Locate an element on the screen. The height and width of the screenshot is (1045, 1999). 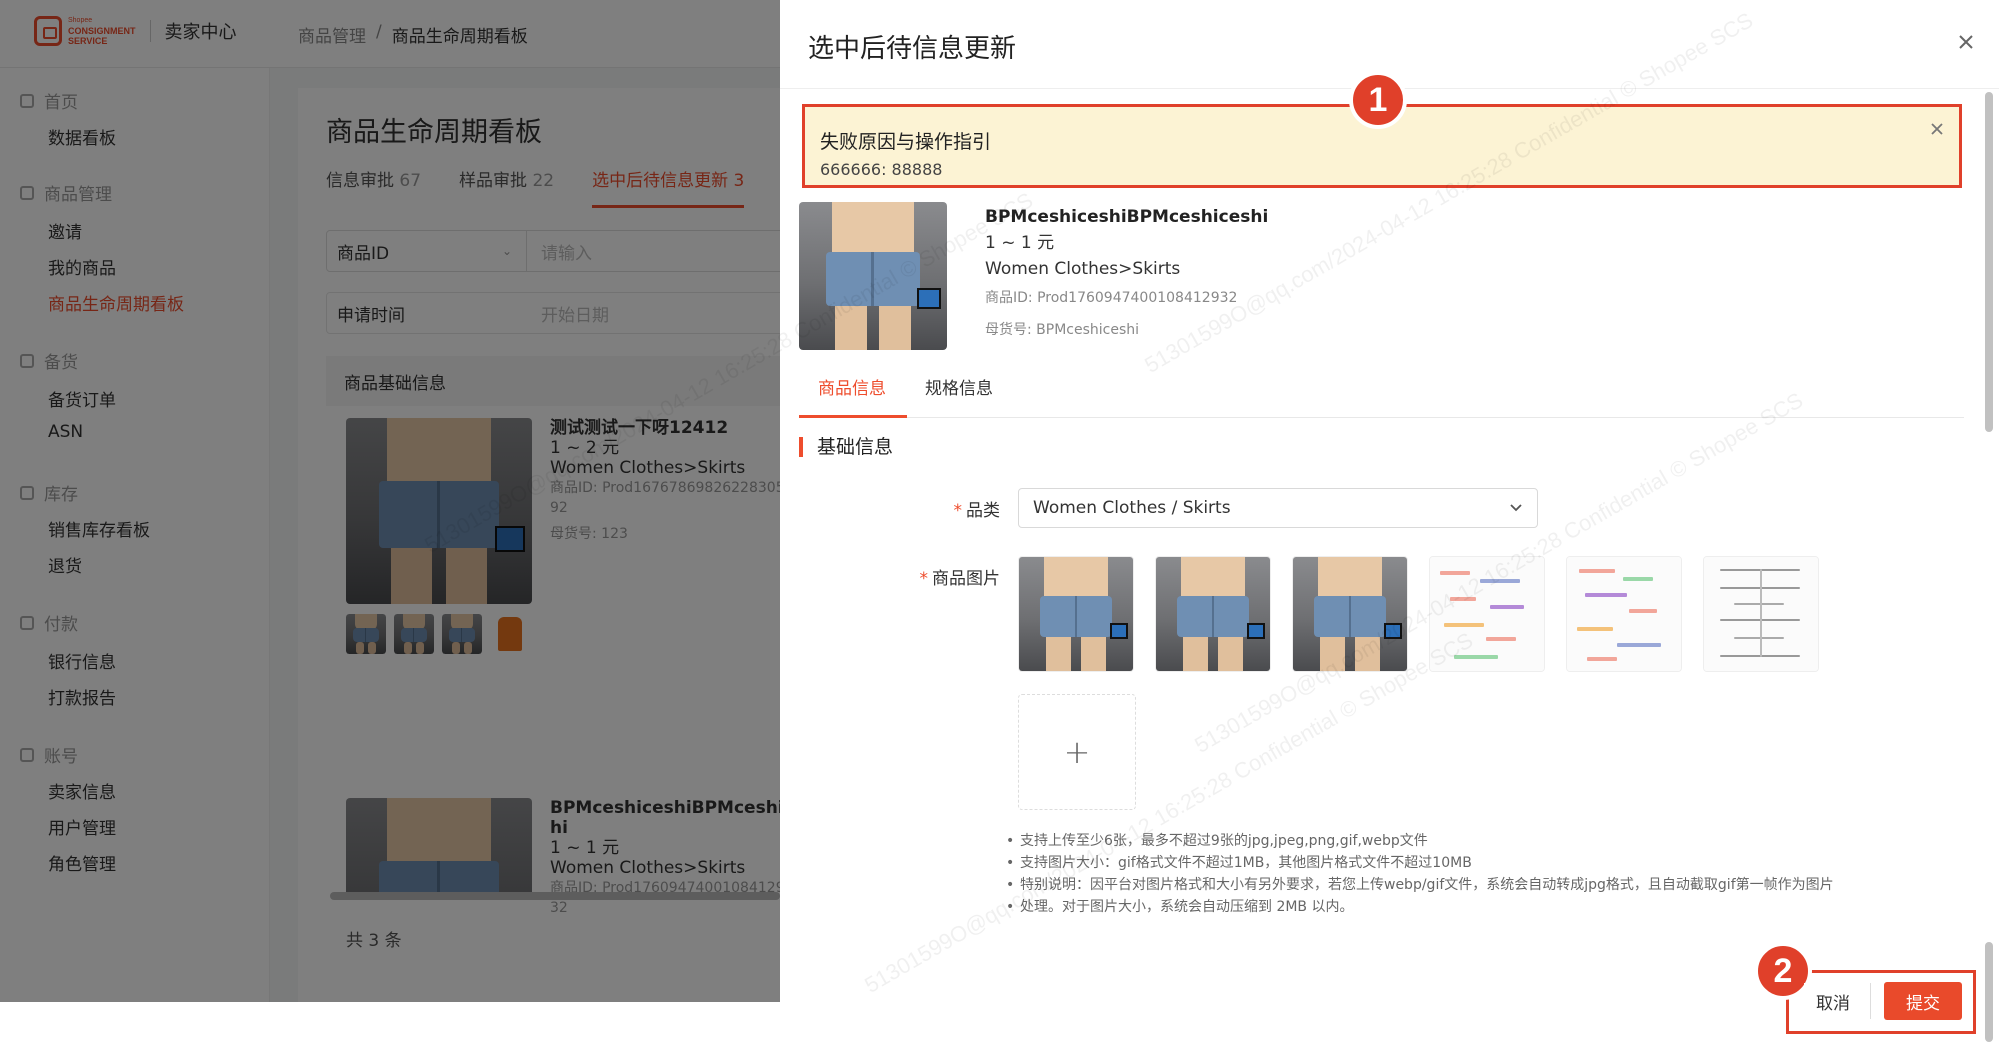
alert-body: 666666: 88888 is located at coordinates (881, 169).